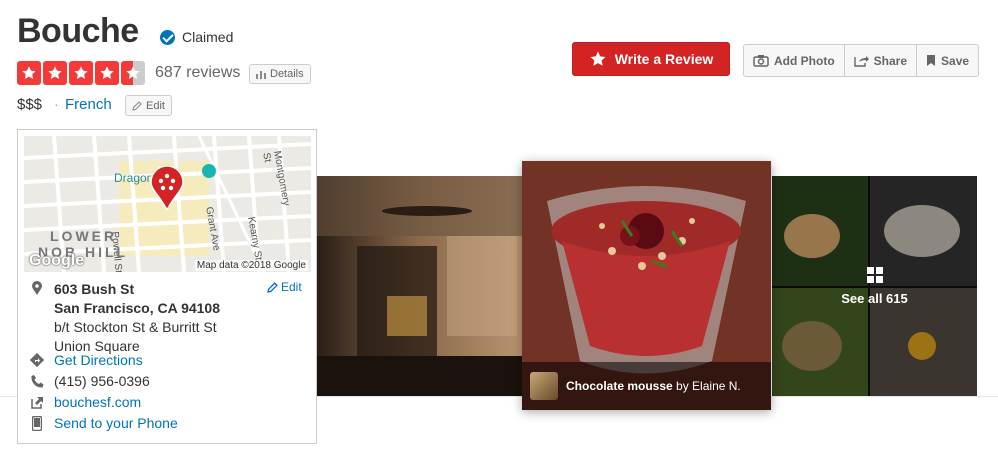  Describe the element at coordinates (619, 386) in the screenshot. I see `photo-caption-title: Chocolate mousse` at that location.